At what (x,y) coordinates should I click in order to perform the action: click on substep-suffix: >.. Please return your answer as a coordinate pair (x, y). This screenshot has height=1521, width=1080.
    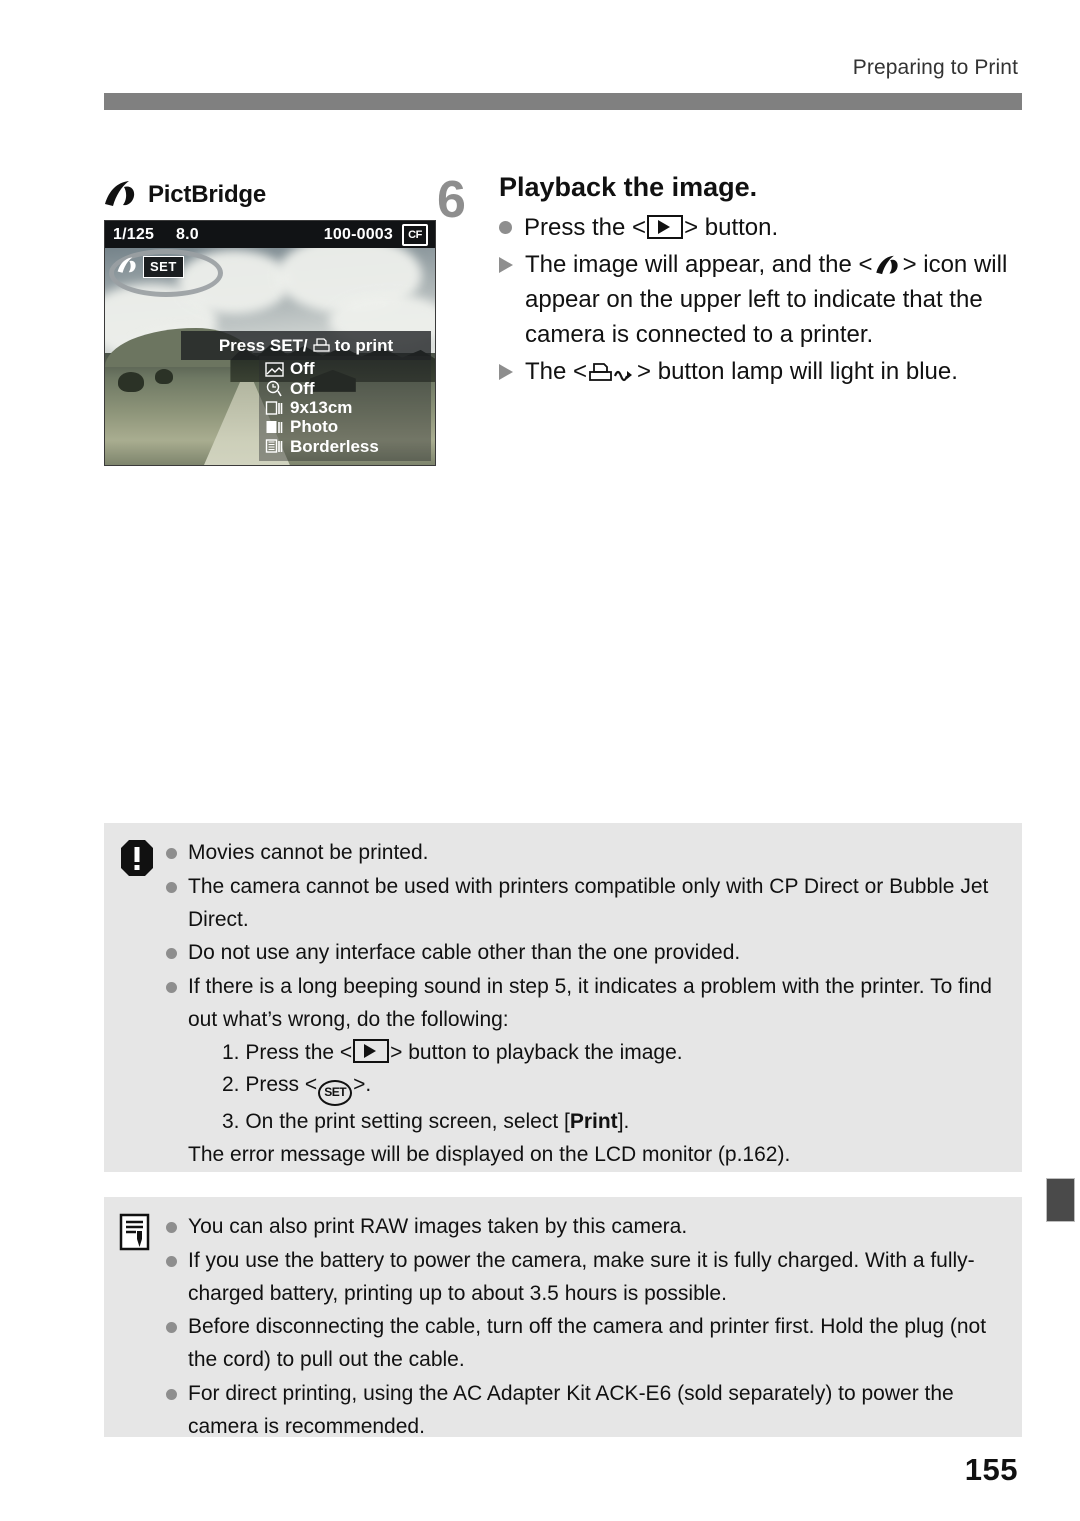
    Looking at the image, I should click on (362, 1085).